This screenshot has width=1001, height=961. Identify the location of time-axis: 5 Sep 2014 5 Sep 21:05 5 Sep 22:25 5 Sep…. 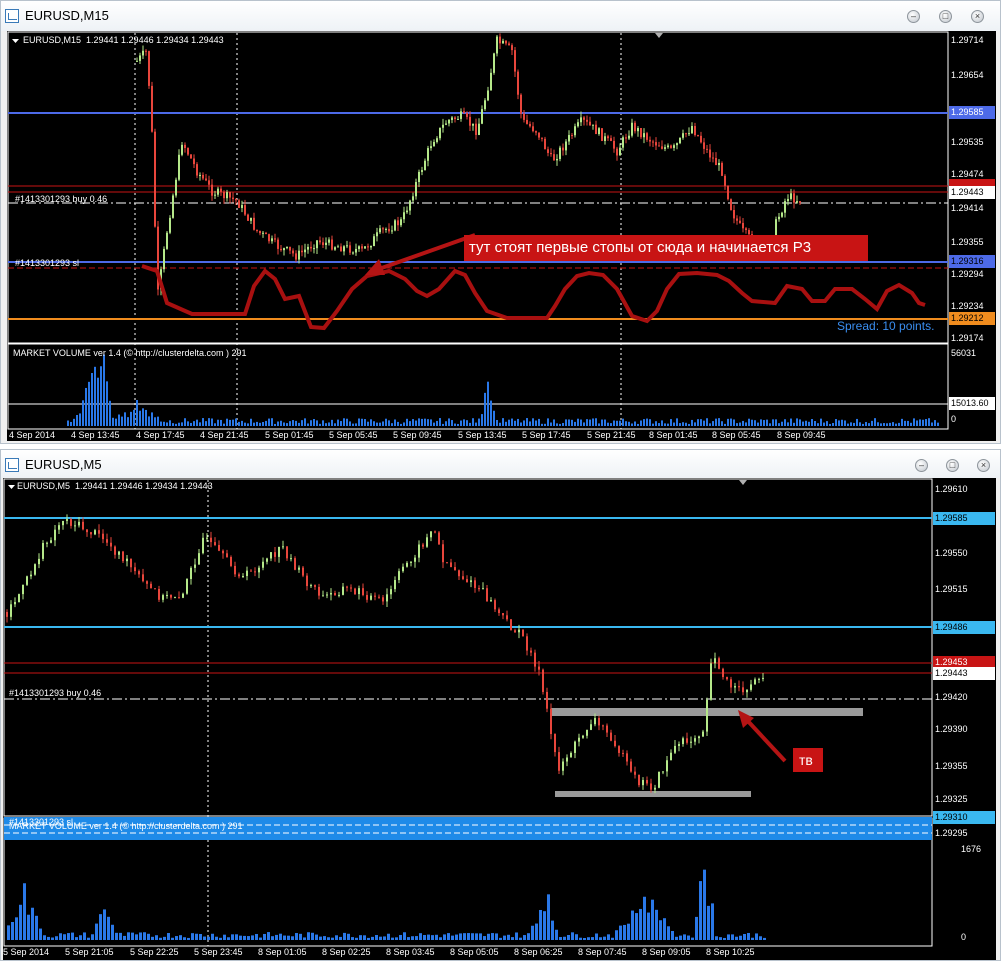
(467, 953).